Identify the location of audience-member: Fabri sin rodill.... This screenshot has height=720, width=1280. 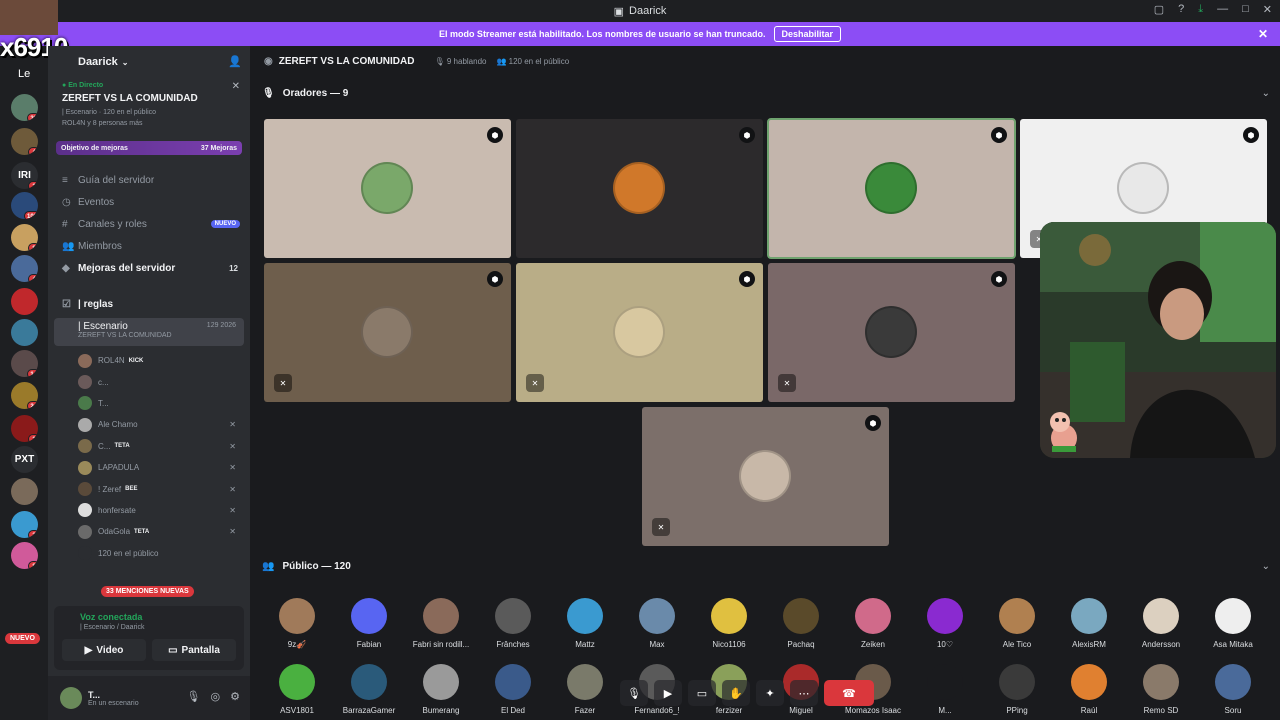
(441, 623).